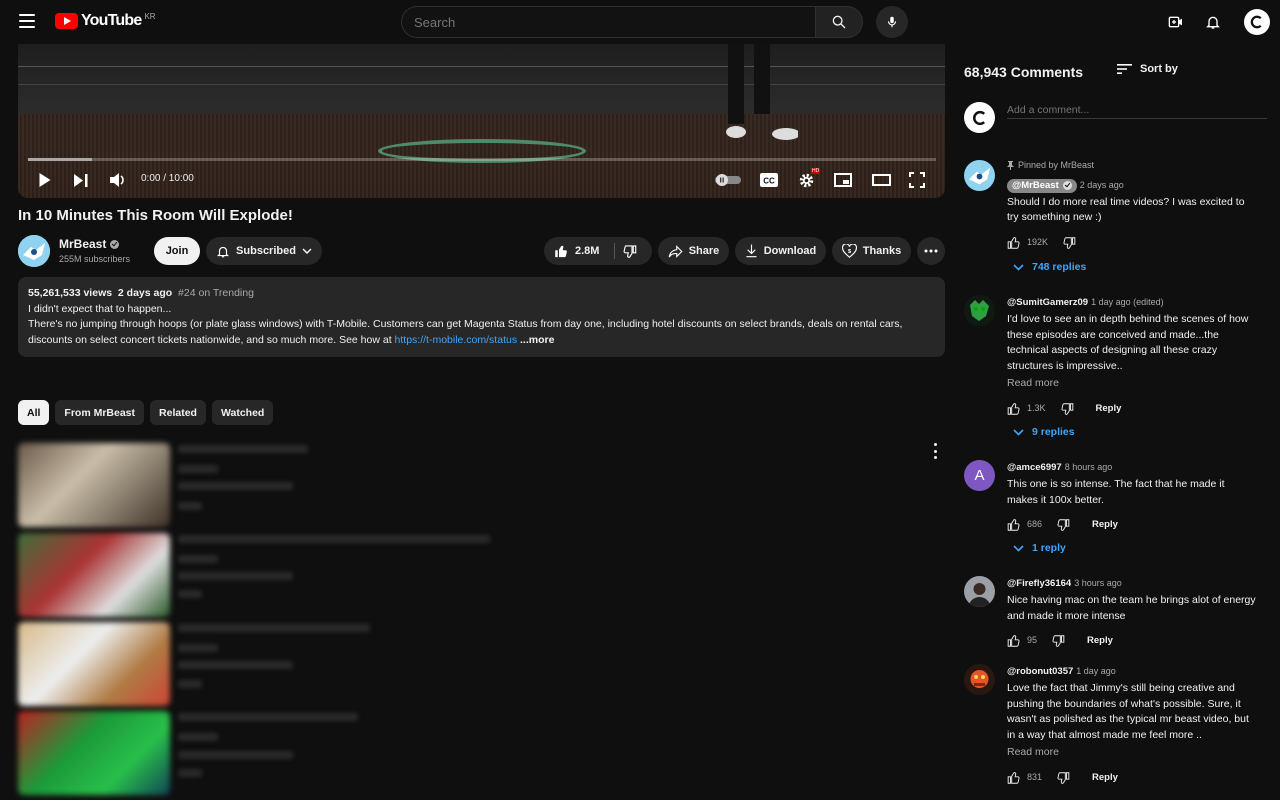  I want to click on comment-author: @robonut0357, so click(1040, 671).